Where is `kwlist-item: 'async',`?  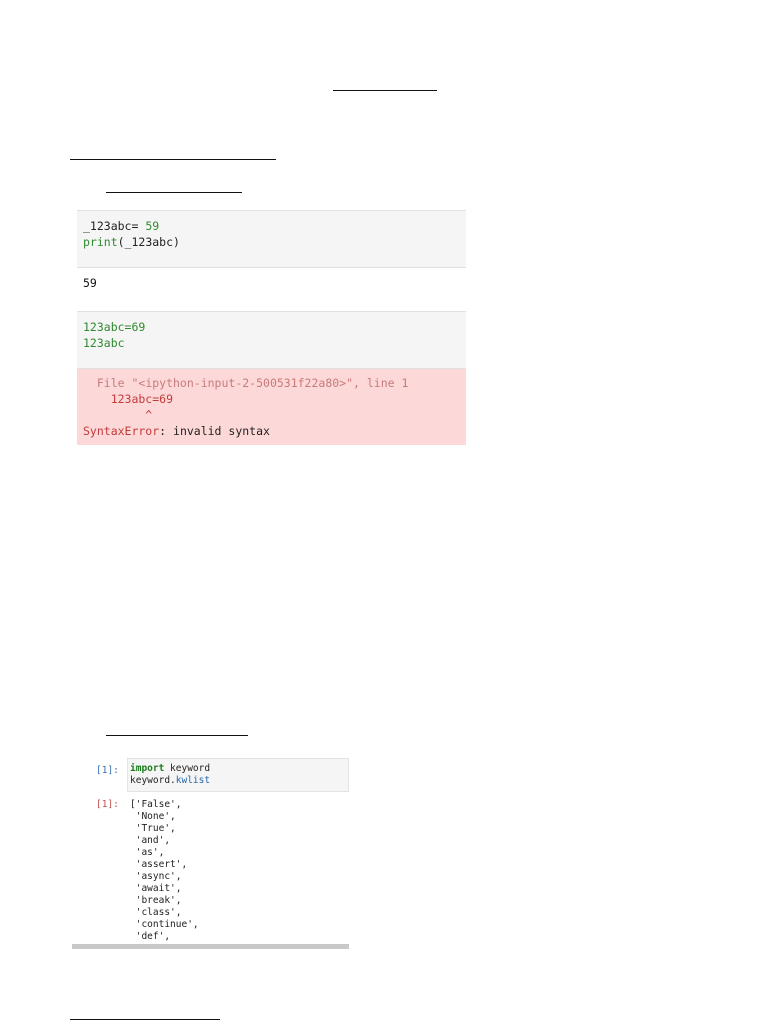 kwlist-item: 'async', is located at coordinates (156, 876).